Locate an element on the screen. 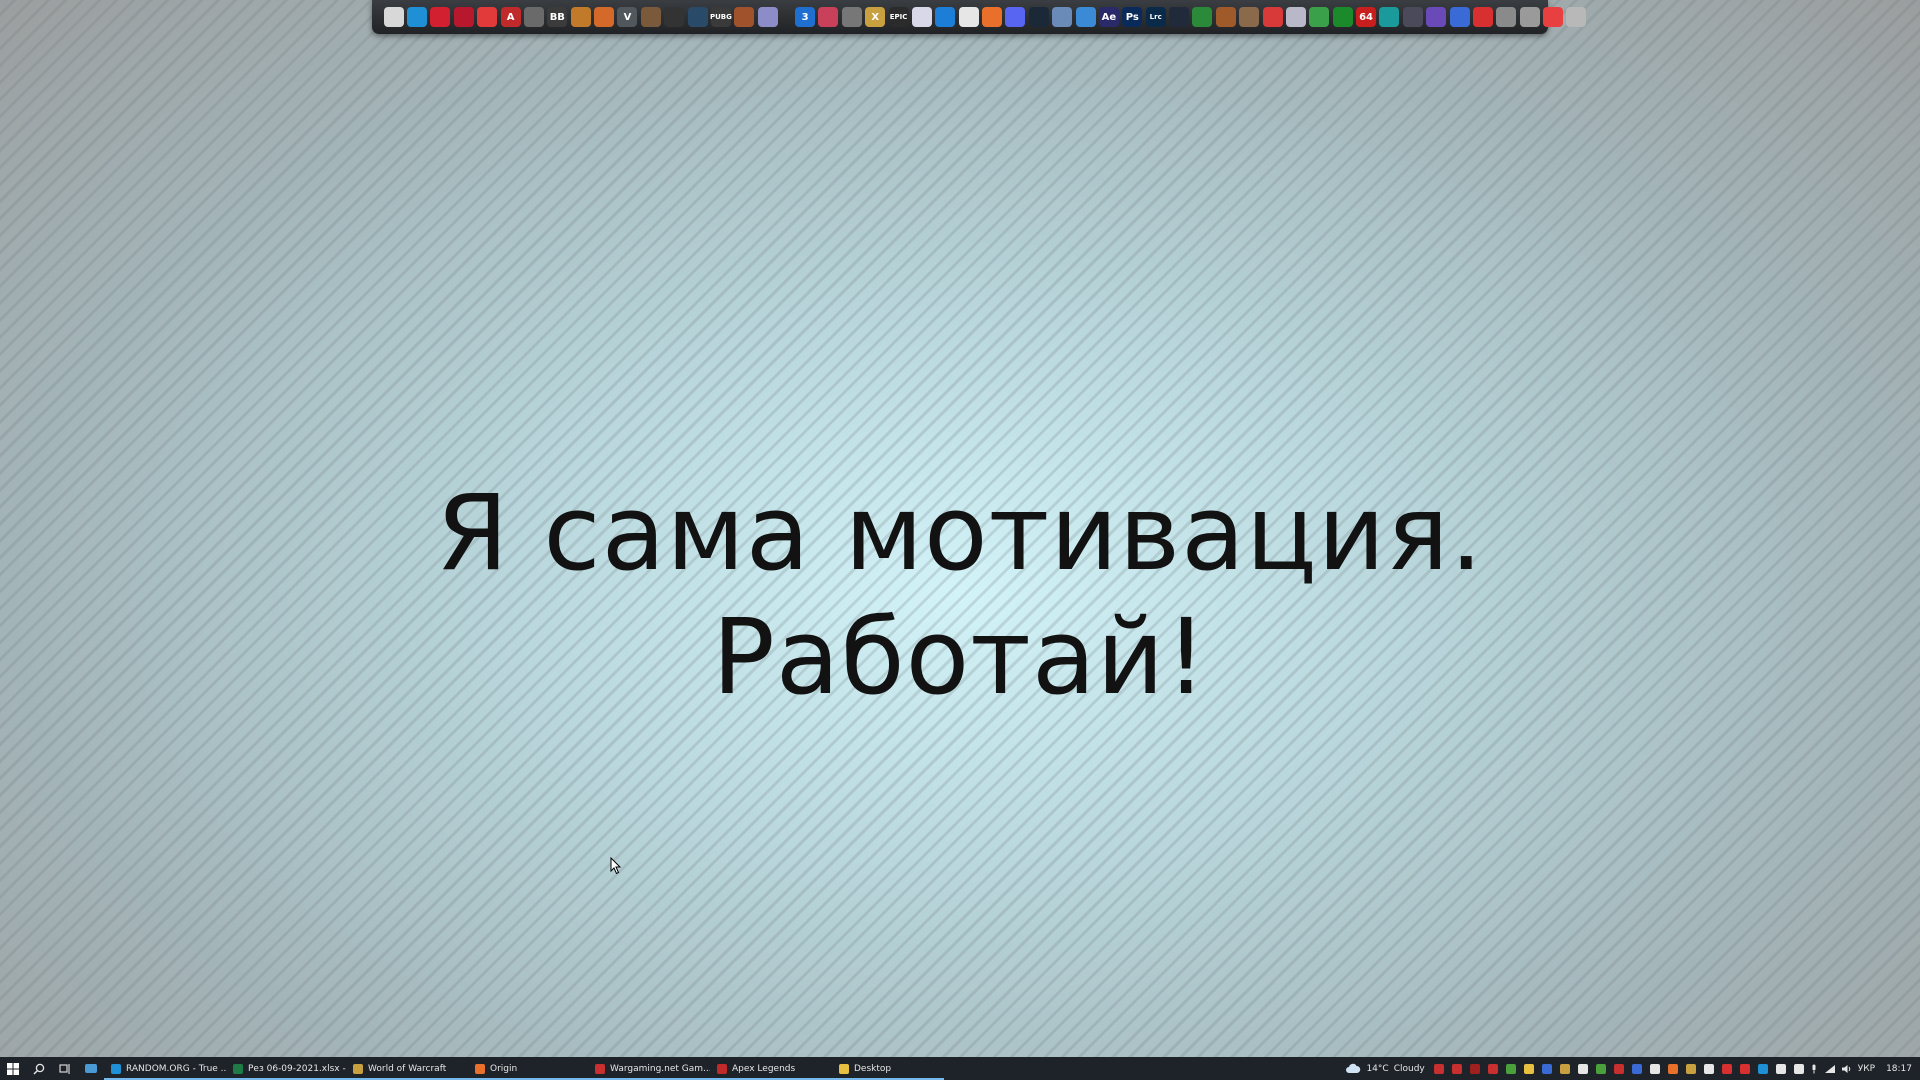  network-icon is located at coordinates (1830, 1069).